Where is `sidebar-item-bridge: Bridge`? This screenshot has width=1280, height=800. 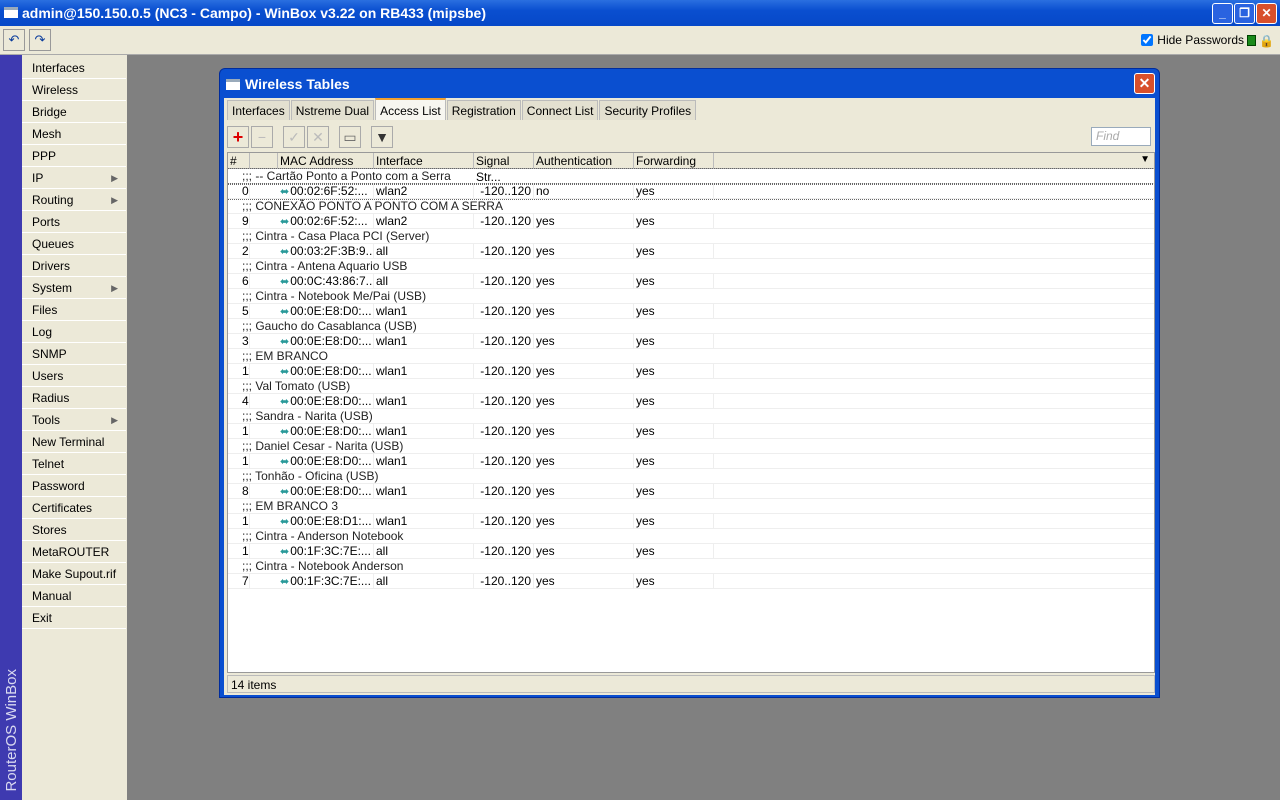
sidebar-item-bridge: Bridge is located at coordinates (74, 112).